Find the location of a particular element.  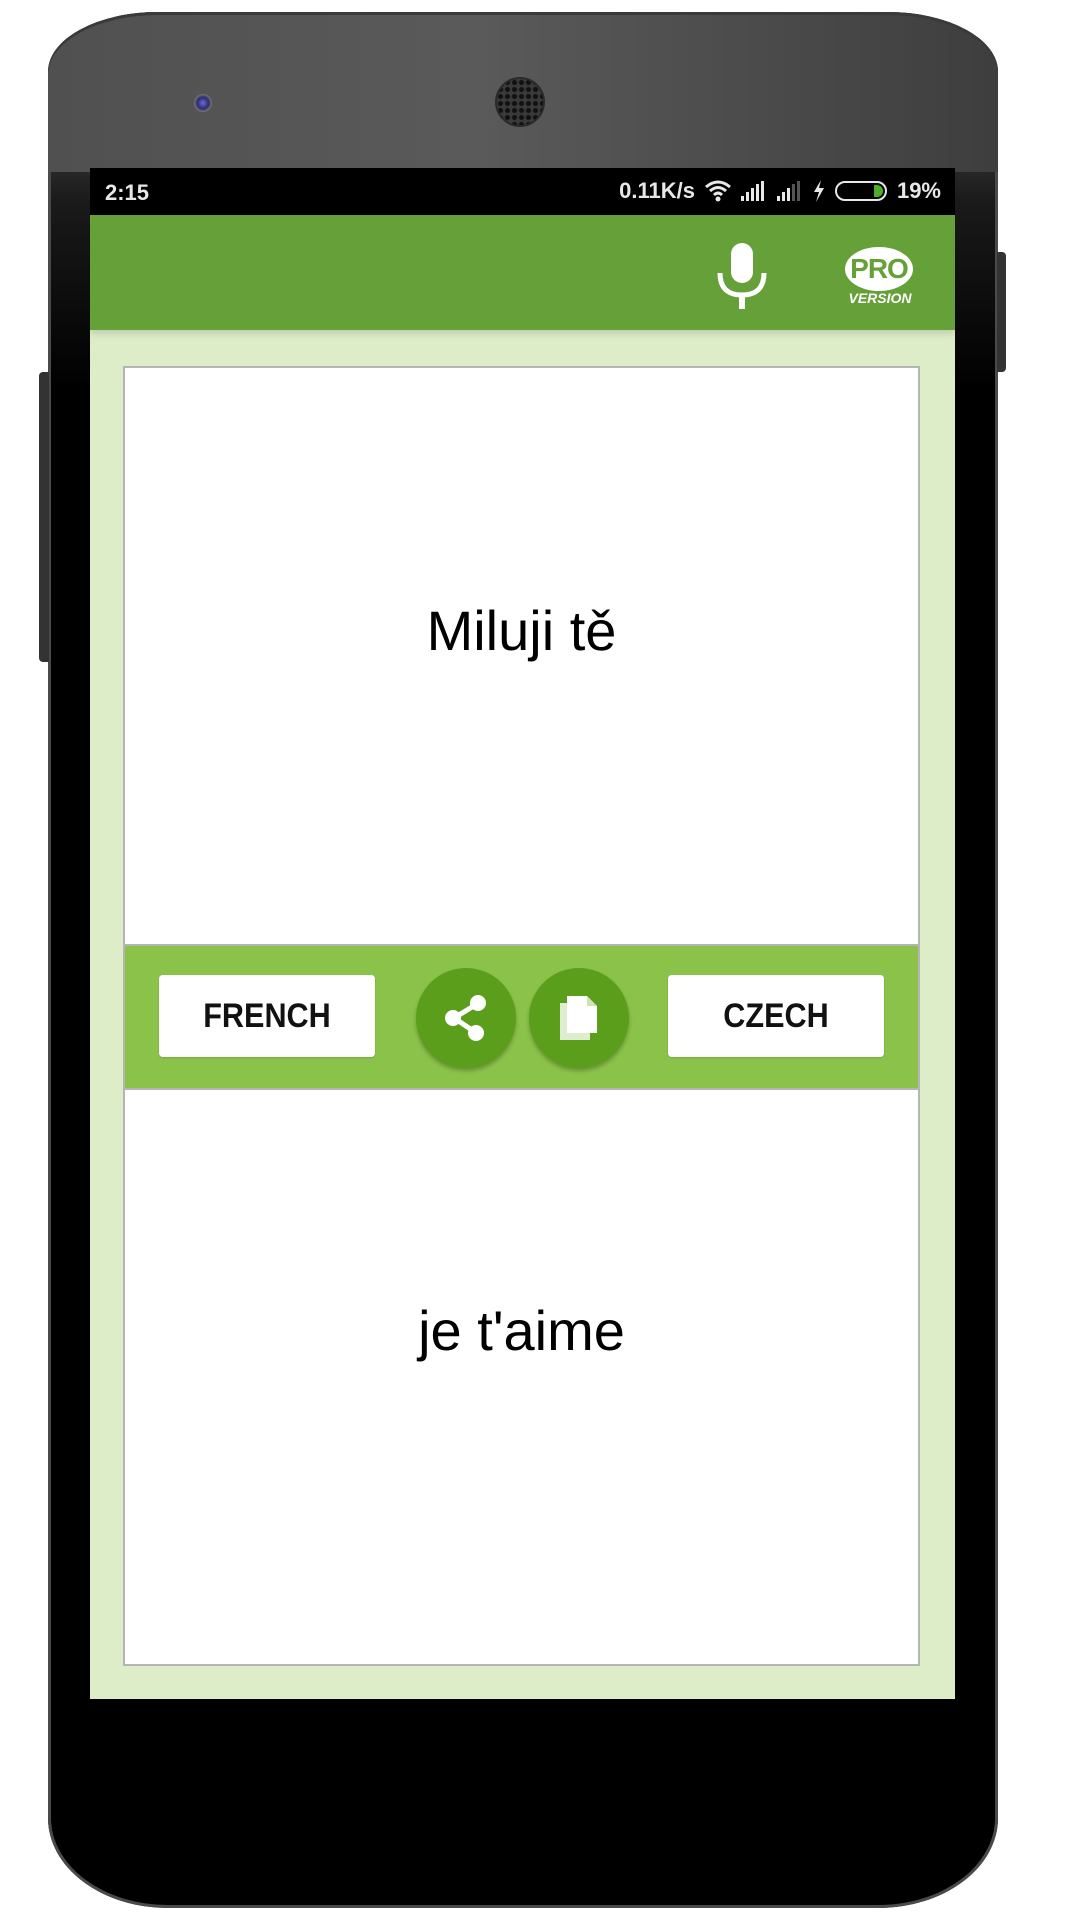

pro-version-label: VERSION is located at coordinates (880, 298).